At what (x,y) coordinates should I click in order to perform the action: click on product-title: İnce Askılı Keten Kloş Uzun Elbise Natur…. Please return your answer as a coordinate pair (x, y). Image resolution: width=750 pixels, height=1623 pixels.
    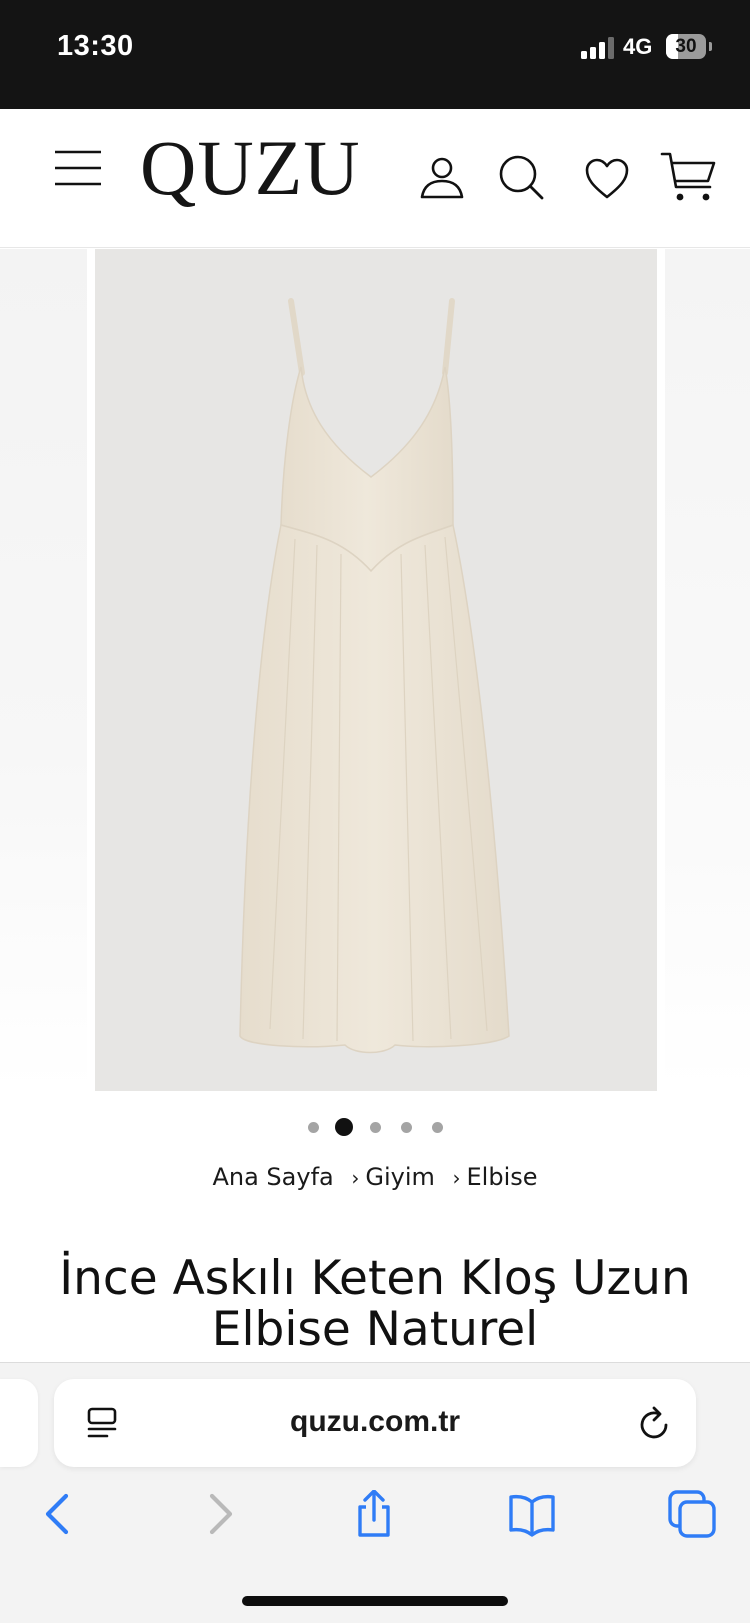
    Looking at the image, I should click on (375, 1304).